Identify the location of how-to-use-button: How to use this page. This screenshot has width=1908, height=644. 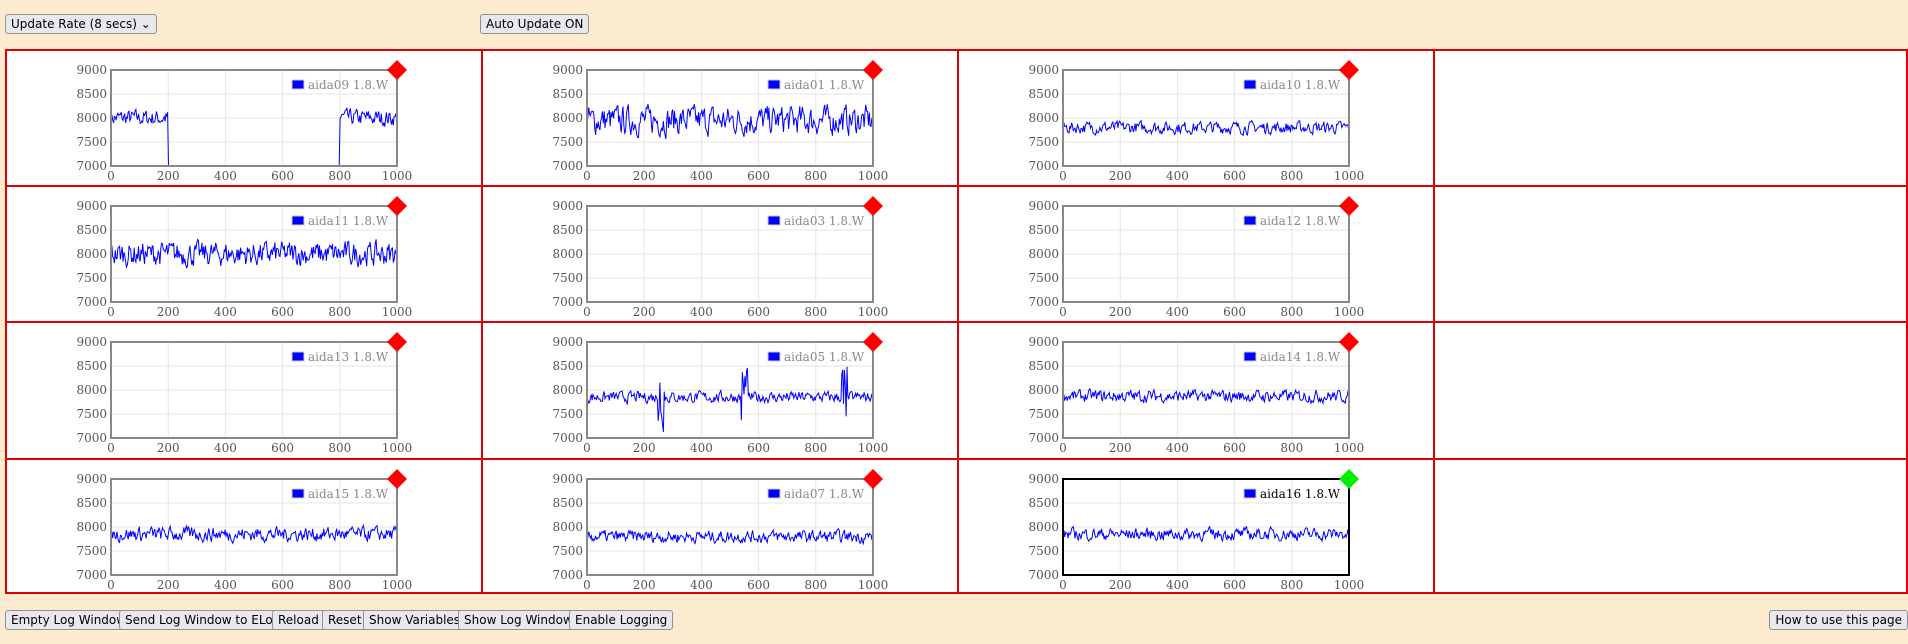
(1838, 620).